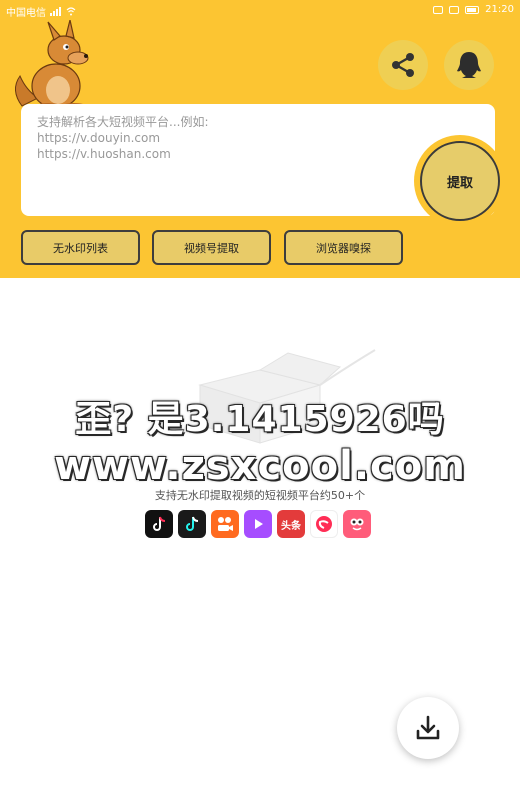 Image resolution: width=520 pixels, height=812 pixels. I want to click on watermark-line1: 歪? 是3.1415926吗, so click(260, 419).